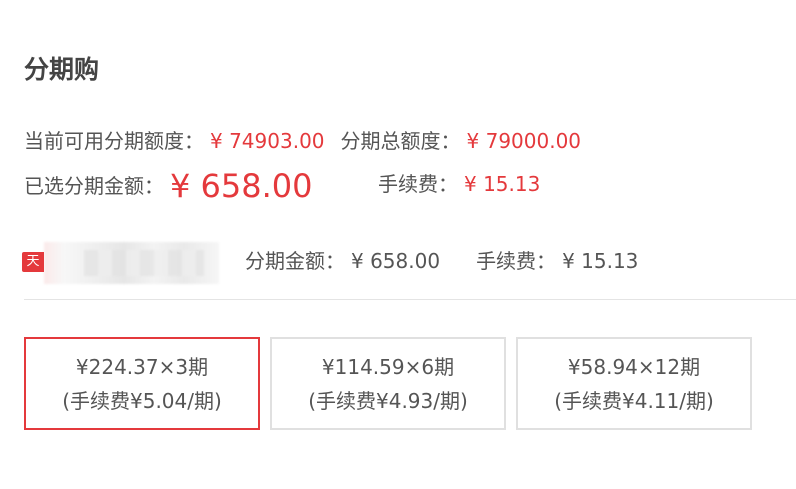  Describe the element at coordinates (142, 383) in the screenshot. I see `plan-option-3: ¥224.37×3期 (手续费¥5.04/期)` at that location.